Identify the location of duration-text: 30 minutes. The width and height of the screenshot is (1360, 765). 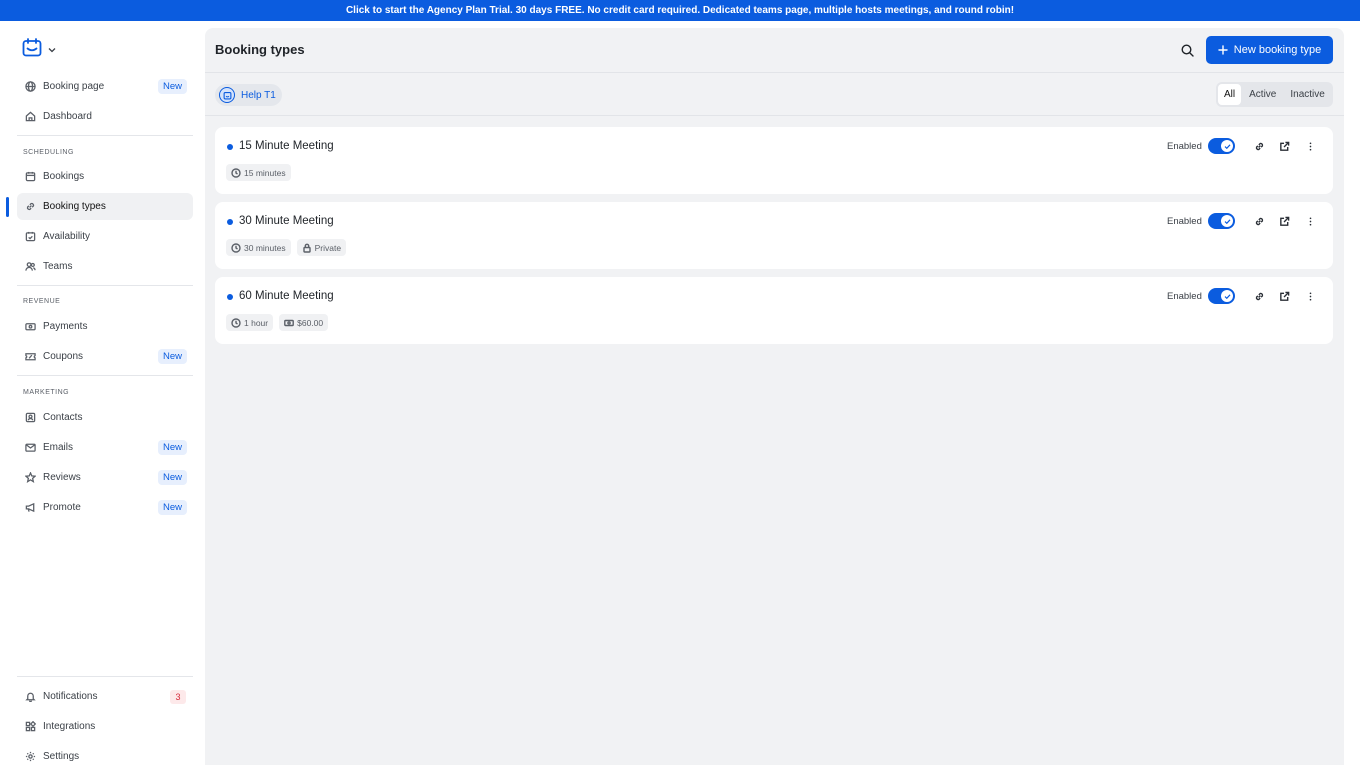
(265, 247).